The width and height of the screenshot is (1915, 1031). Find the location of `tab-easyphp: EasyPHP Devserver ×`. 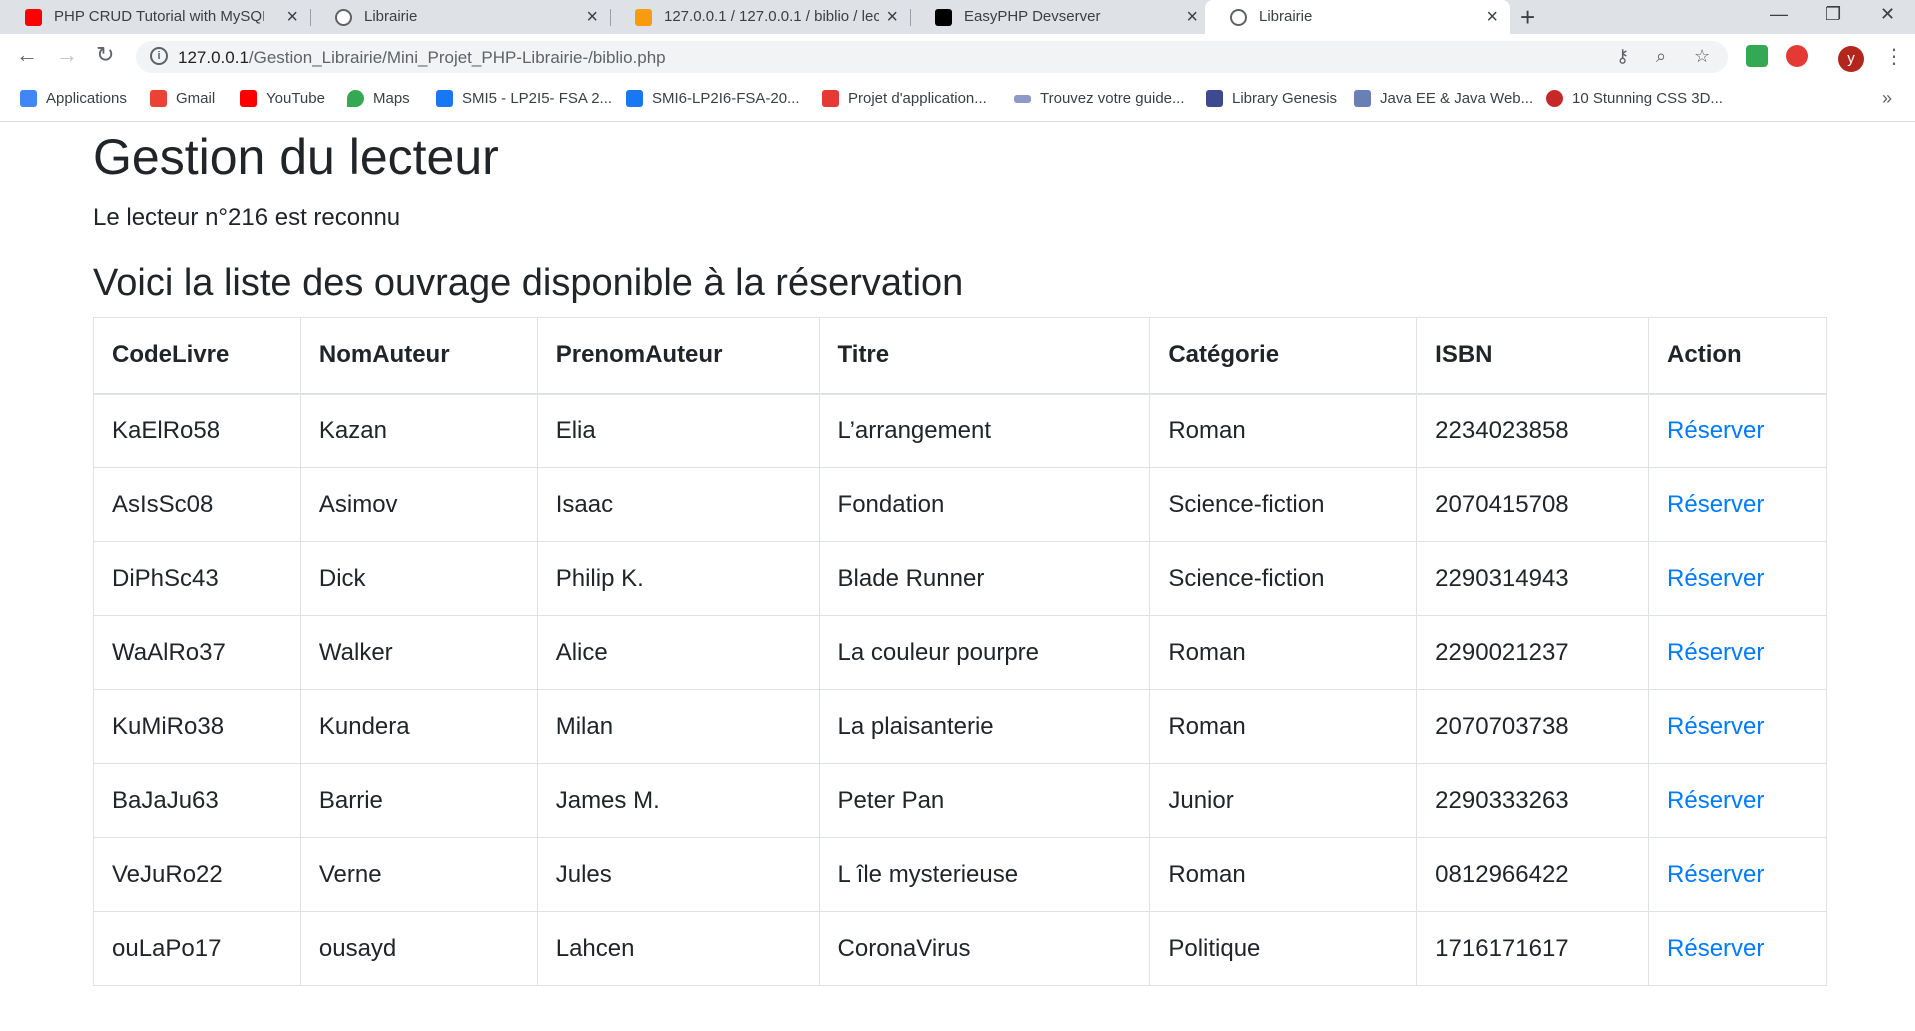

tab-easyphp: EasyPHP Devserver × is located at coordinates (1060, 17).